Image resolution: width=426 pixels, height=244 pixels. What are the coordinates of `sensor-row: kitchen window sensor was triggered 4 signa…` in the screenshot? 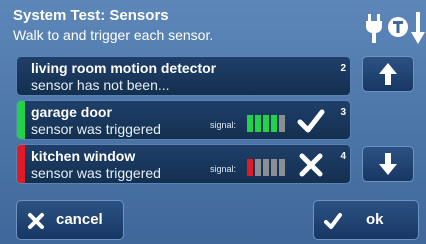 It's located at (183, 164).